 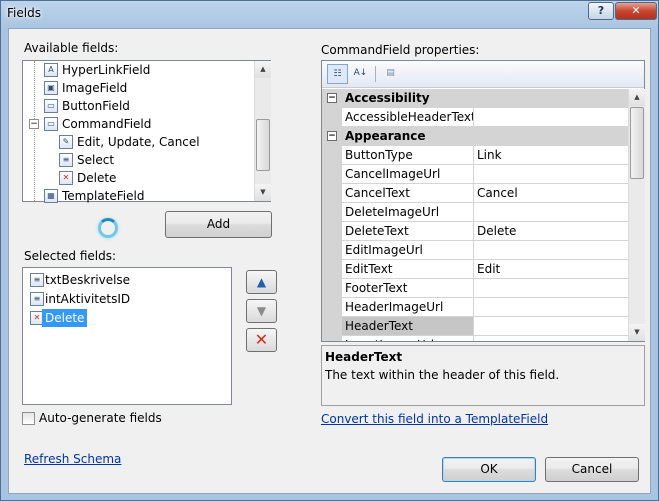 I want to click on property-name: AccessibleHeaderText, so click(x=408, y=117).